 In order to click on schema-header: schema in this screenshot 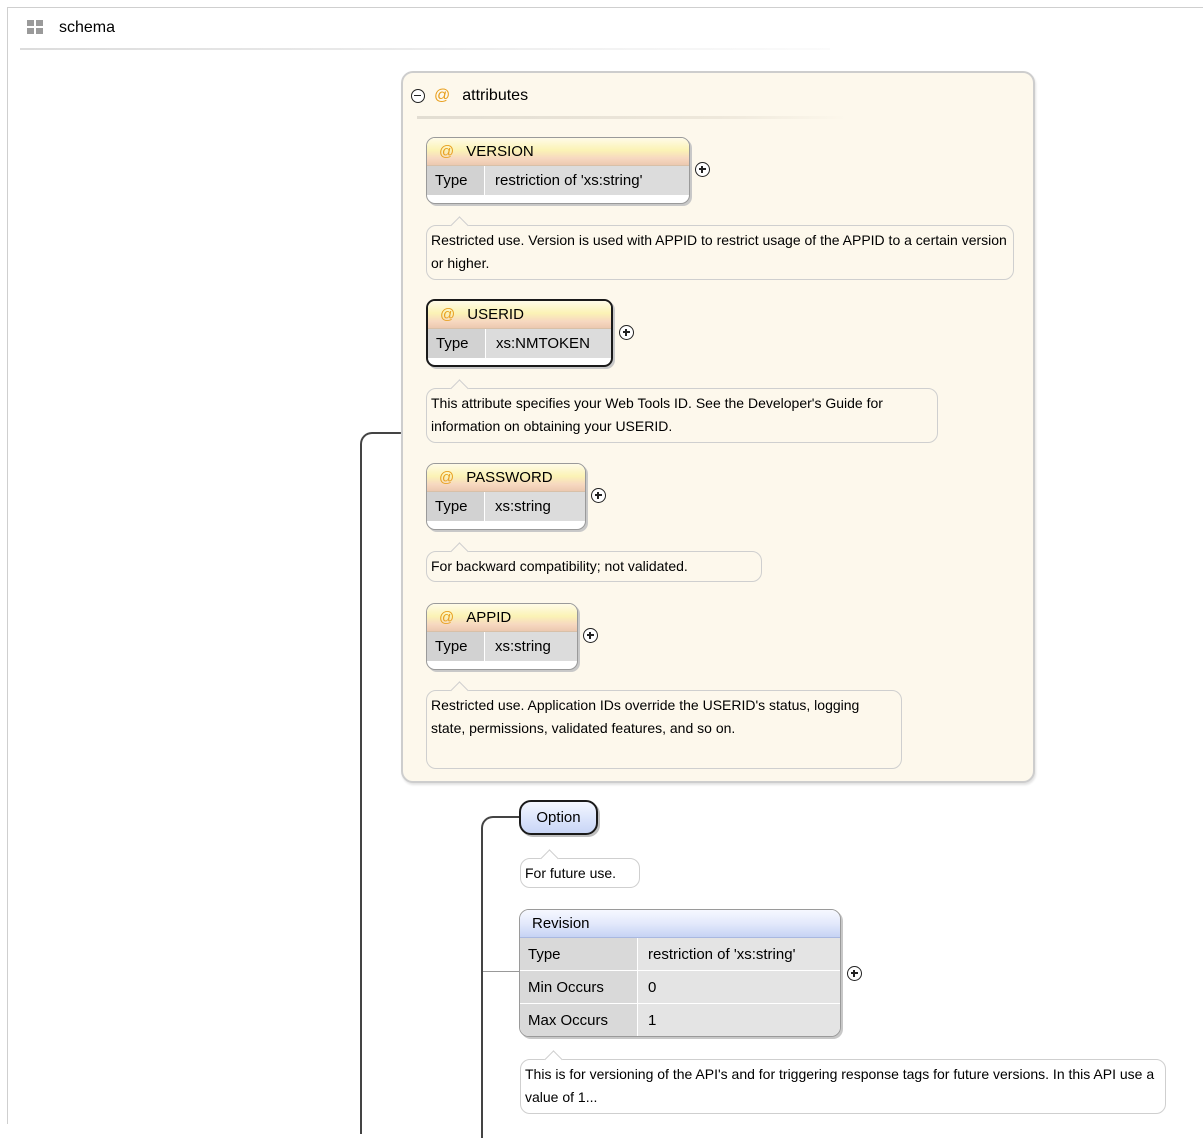, I will do `click(71, 28)`.